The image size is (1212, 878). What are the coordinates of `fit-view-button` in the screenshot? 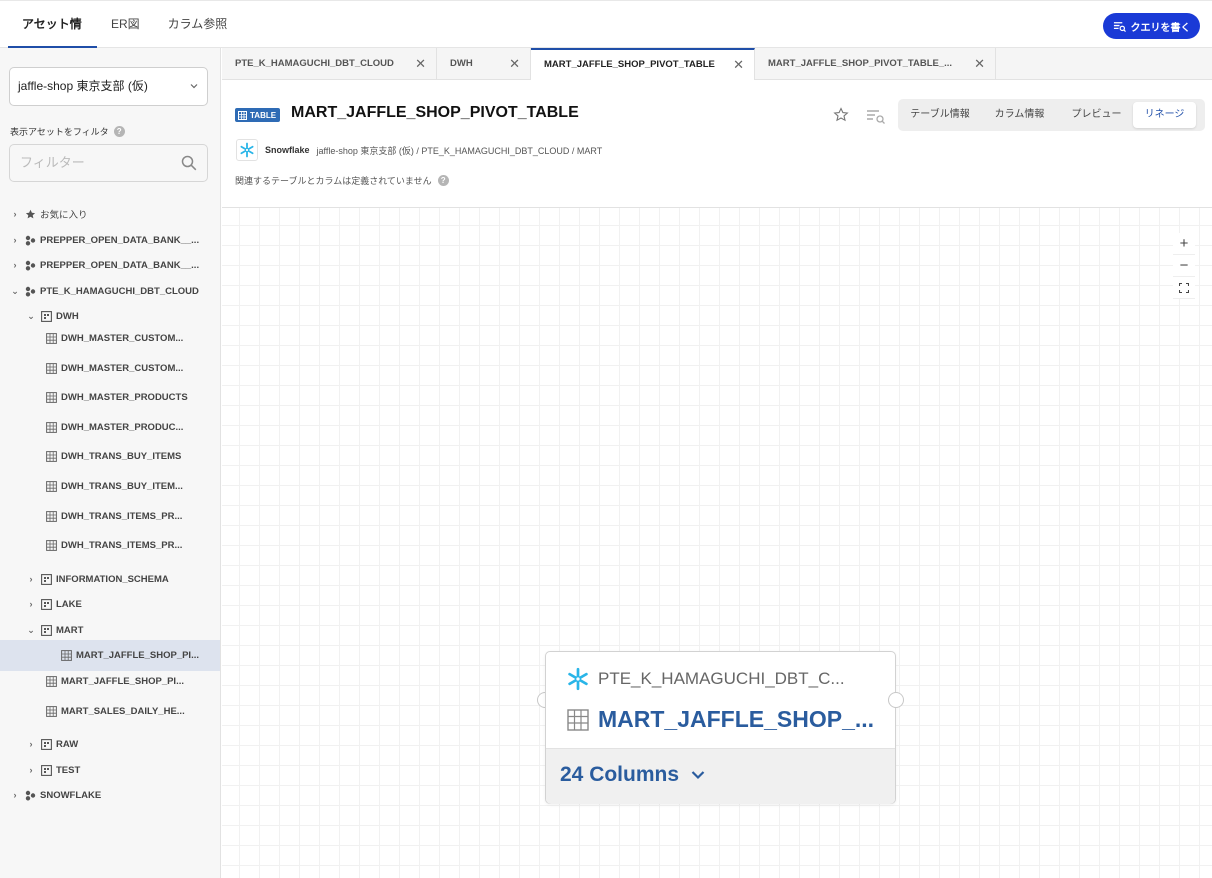 It's located at (1184, 288).